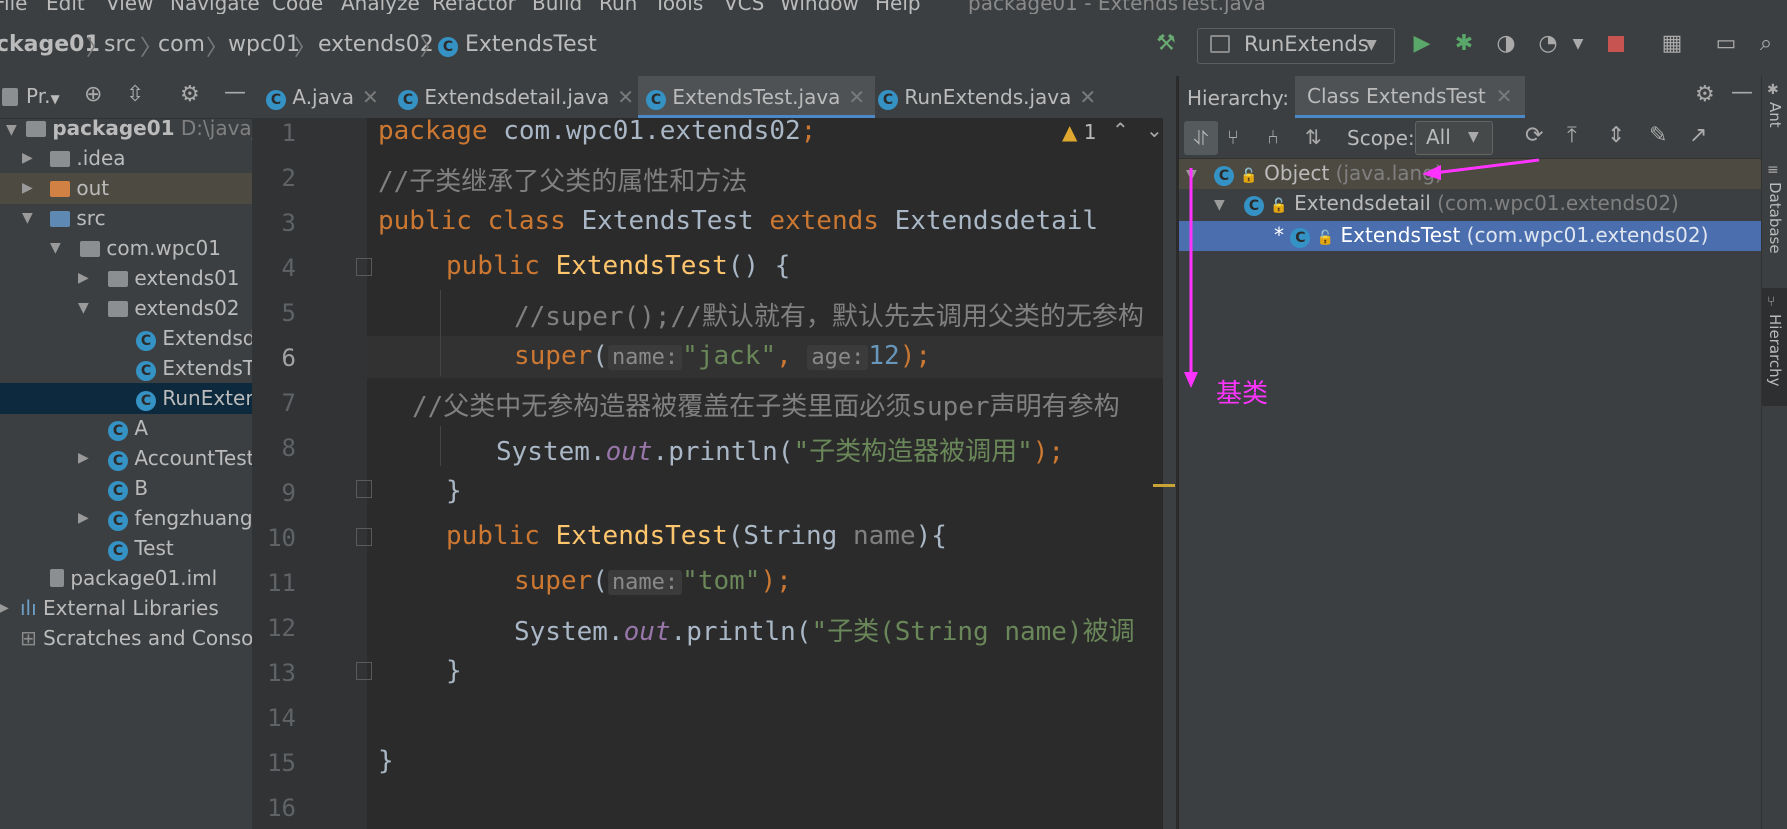  I want to click on run-icon: ▶, so click(1422, 44).